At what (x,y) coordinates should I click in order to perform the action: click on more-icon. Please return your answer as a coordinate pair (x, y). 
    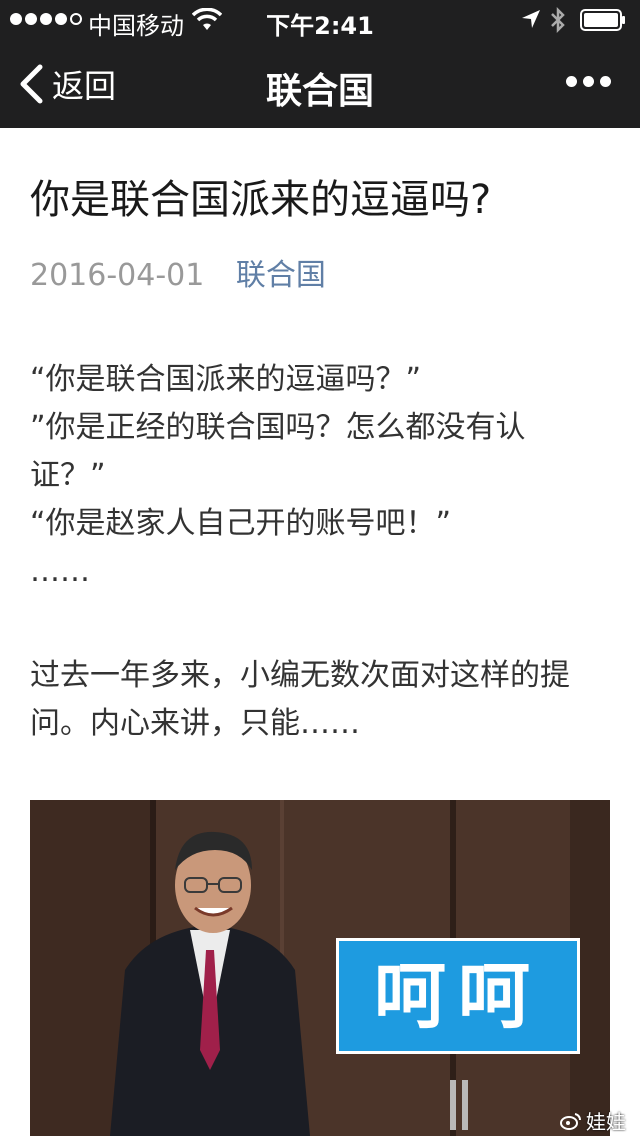
    Looking at the image, I should click on (590, 84).